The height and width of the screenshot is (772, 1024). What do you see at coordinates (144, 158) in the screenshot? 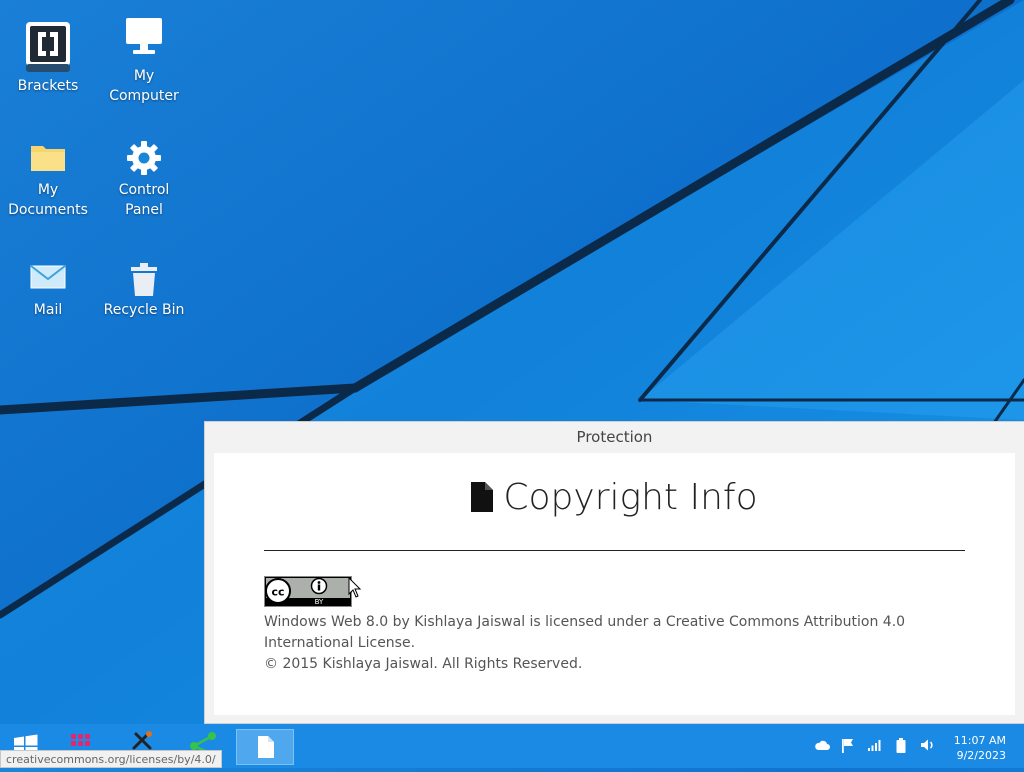
I see `gear-icon` at bounding box center [144, 158].